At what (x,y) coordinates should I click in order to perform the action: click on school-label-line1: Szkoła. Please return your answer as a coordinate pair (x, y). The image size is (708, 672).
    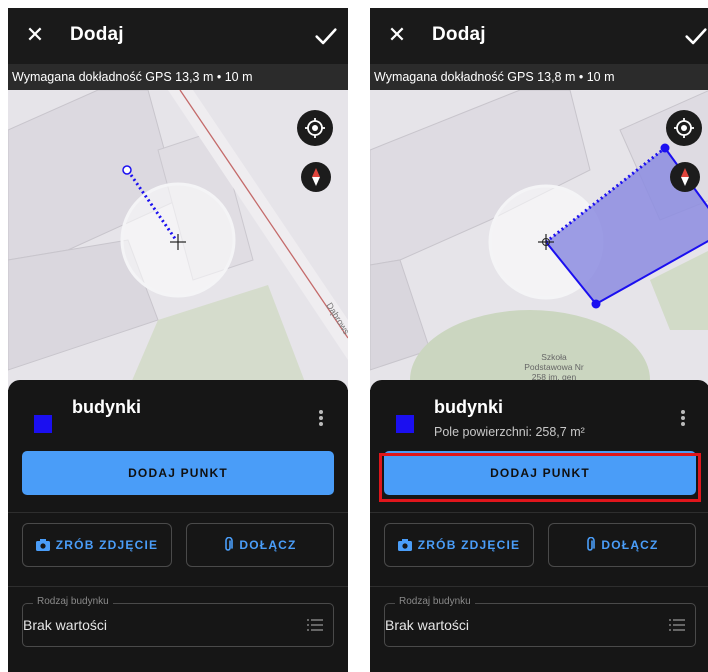
    Looking at the image, I should click on (554, 357).